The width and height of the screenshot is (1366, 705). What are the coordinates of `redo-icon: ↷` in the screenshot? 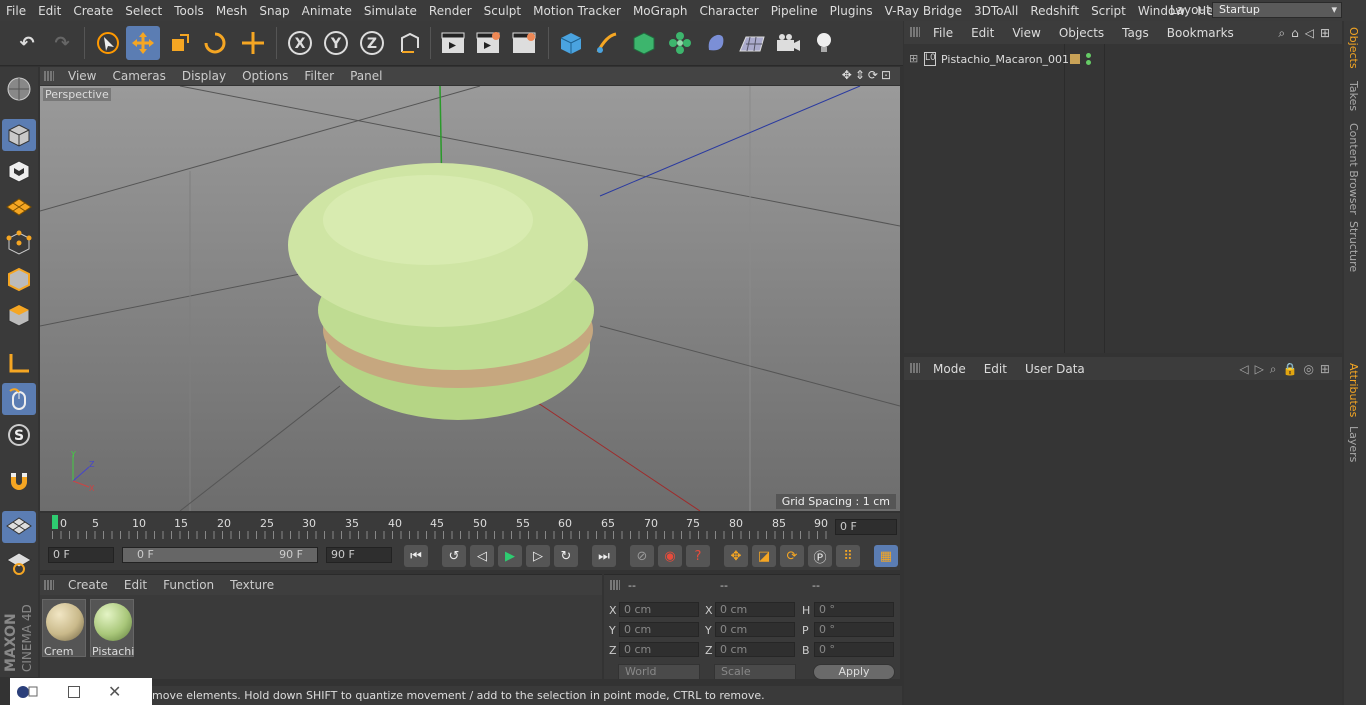 It's located at (62, 43).